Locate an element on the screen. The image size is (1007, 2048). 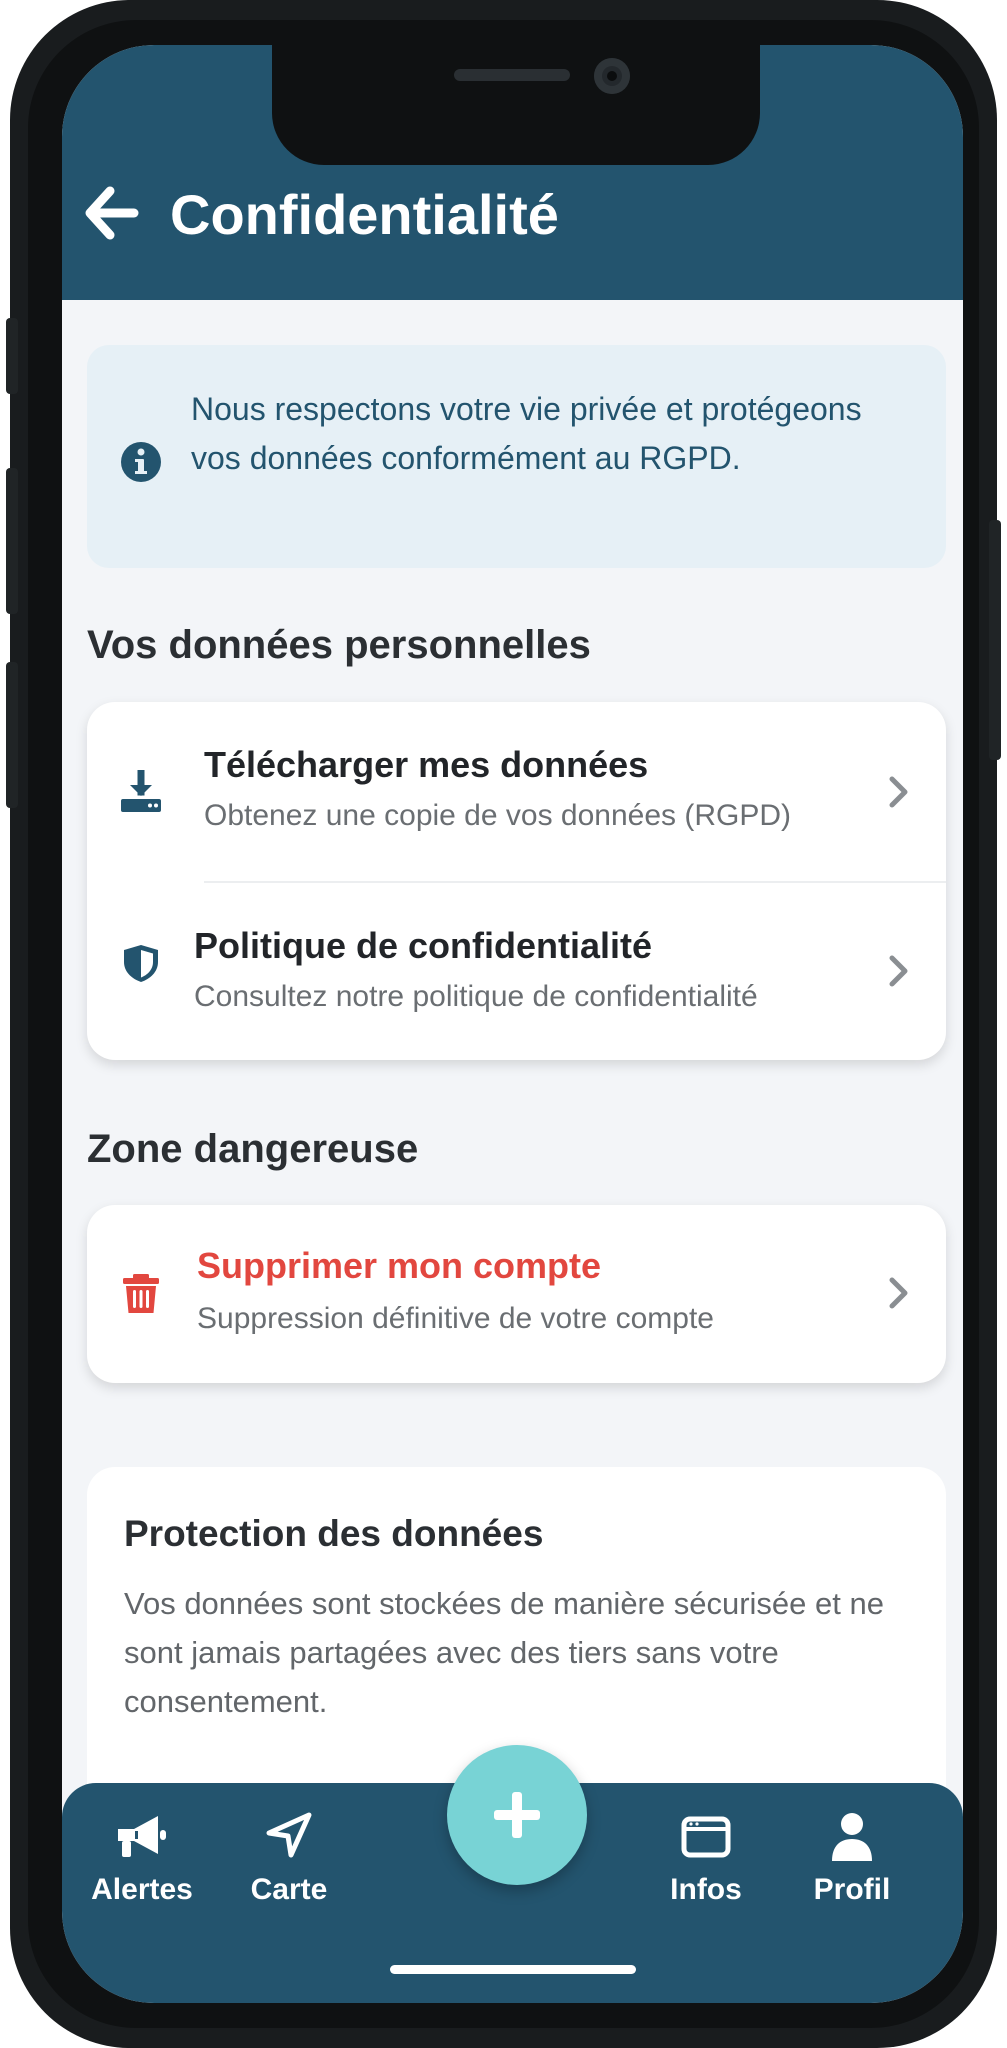
delete-account-subtitle: Suppression définitive de votre compte is located at coordinates (455, 1318).